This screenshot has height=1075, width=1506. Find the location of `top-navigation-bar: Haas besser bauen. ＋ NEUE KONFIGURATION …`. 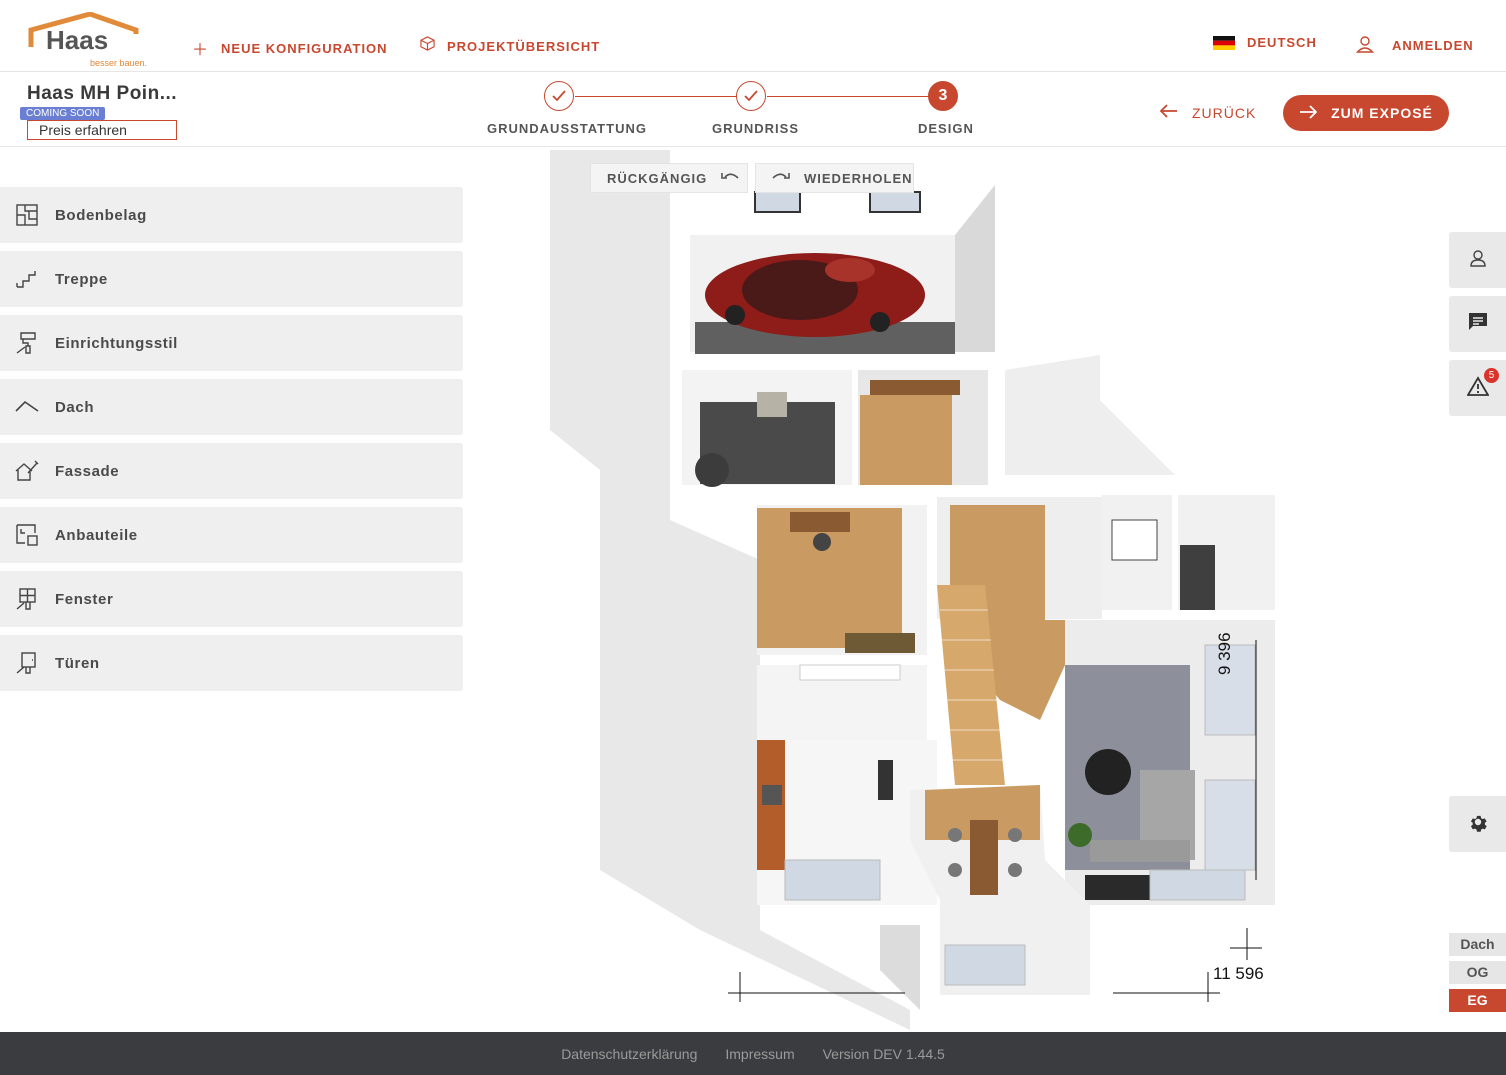

top-navigation-bar: Haas besser bauen. ＋ NEUE KONFIGURATION … is located at coordinates (753, 36).